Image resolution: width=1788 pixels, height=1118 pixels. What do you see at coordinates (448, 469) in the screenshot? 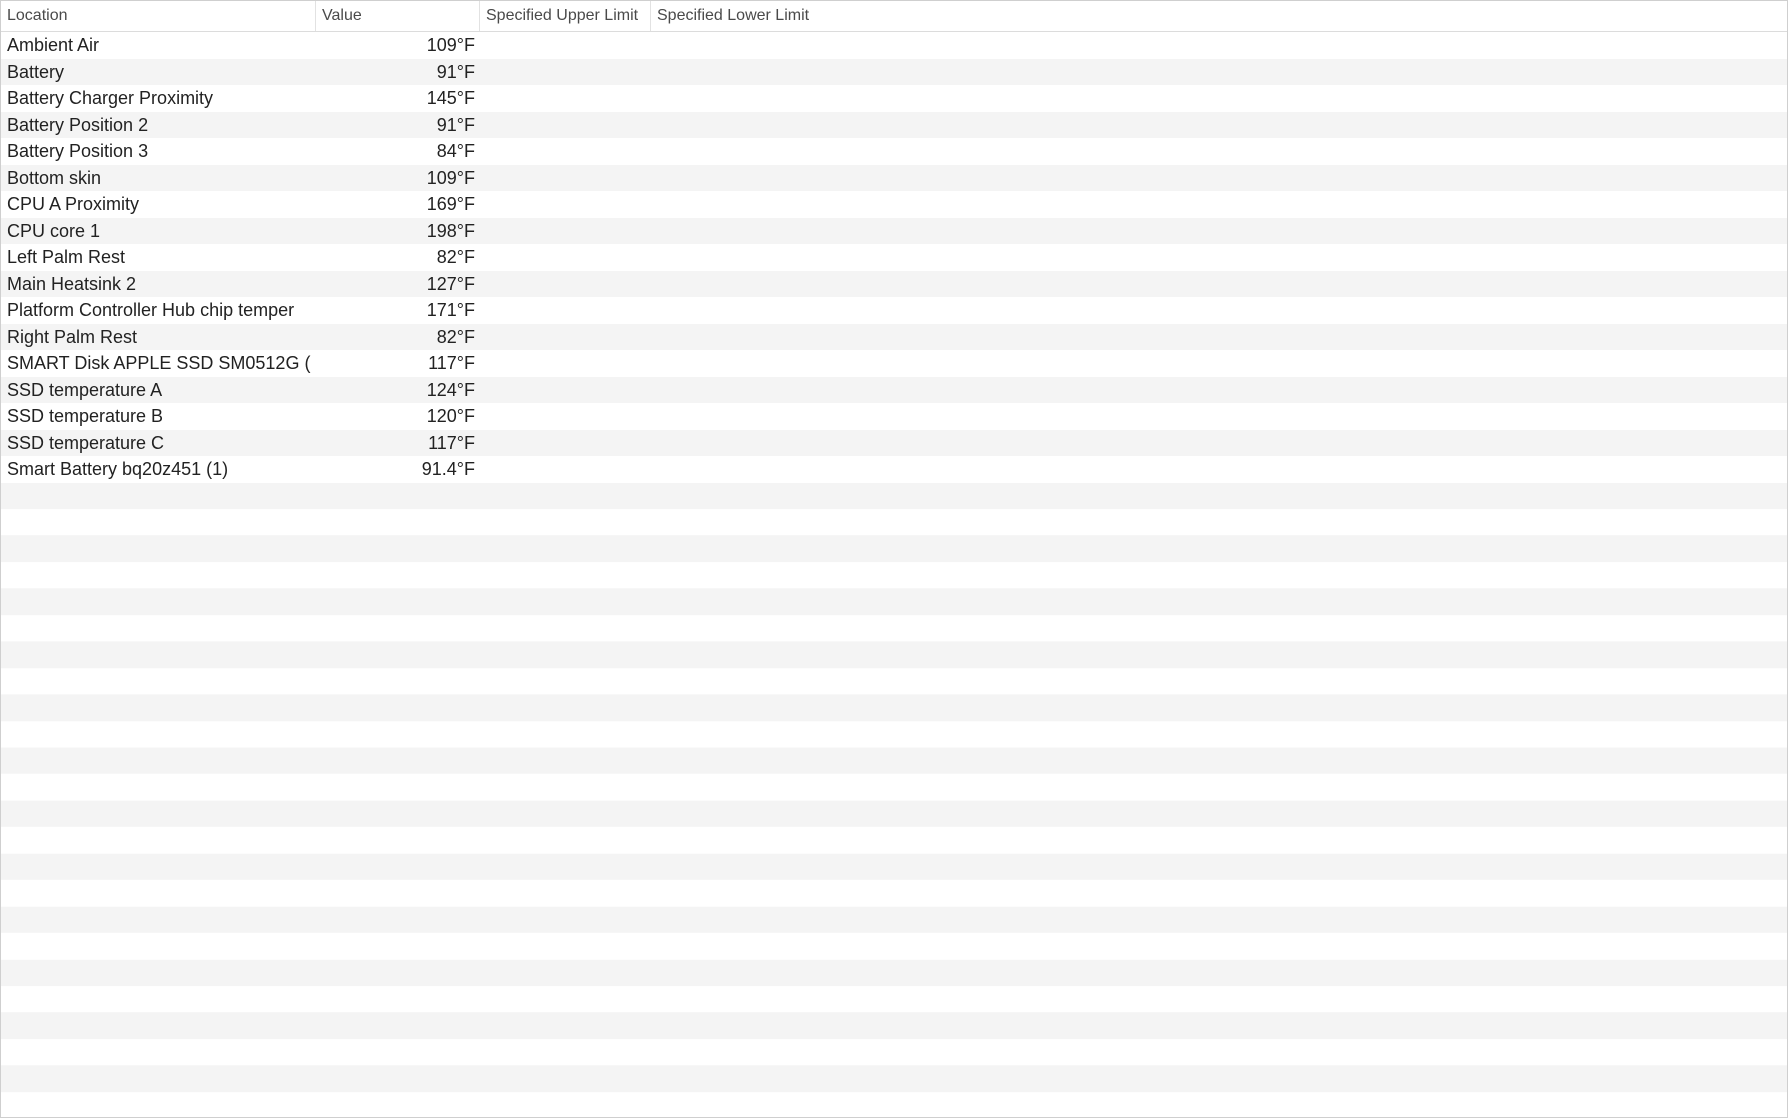
I see `value-cell: 91.4°F` at bounding box center [448, 469].